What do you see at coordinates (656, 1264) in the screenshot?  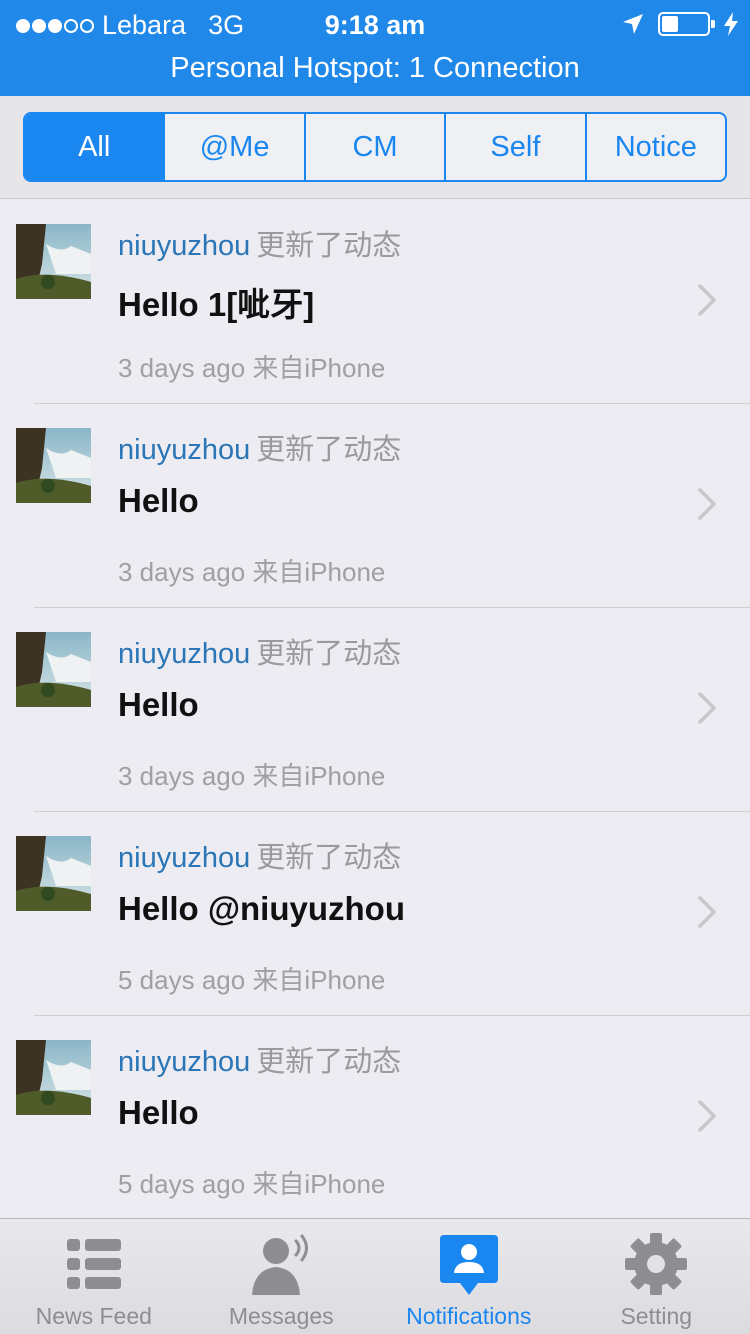 I see `gear-icon` at bounding box center [656, 1264].